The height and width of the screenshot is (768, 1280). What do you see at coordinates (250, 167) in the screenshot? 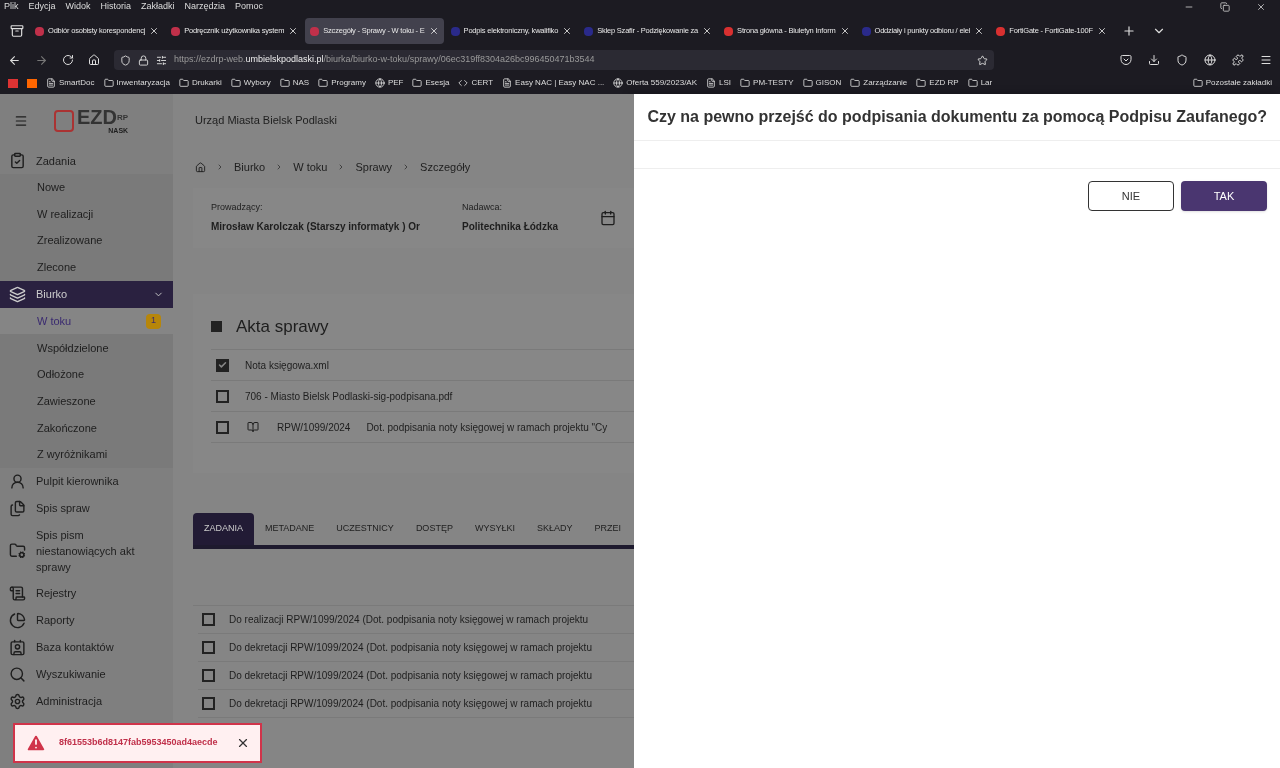
I see `breadcrumb-link: Biurko` at bounding box center [250, 167].